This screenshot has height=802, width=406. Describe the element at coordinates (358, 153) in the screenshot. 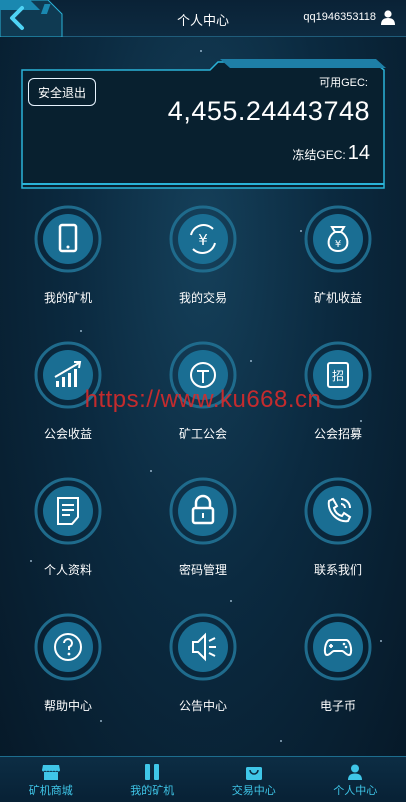

I see `frozen-value: 14` at that location.